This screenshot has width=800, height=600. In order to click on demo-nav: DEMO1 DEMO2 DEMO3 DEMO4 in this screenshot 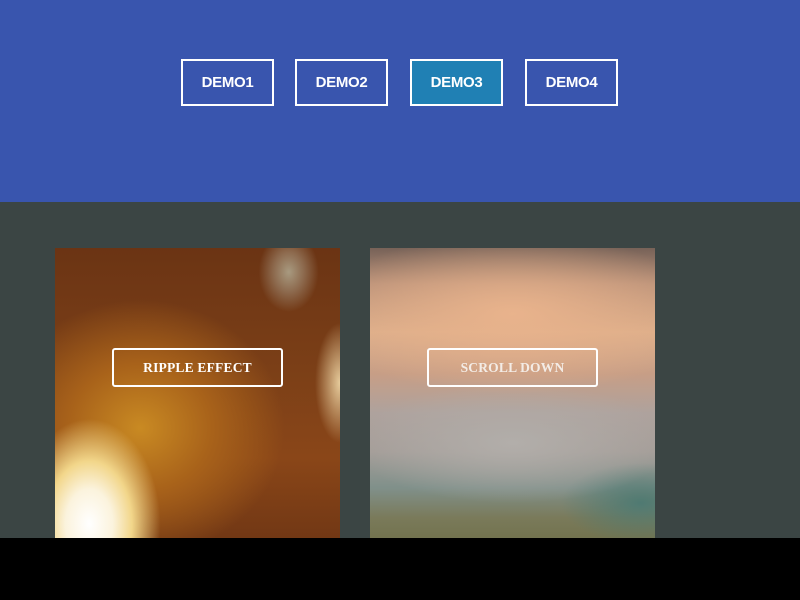, I will do `click(400, 83)`.